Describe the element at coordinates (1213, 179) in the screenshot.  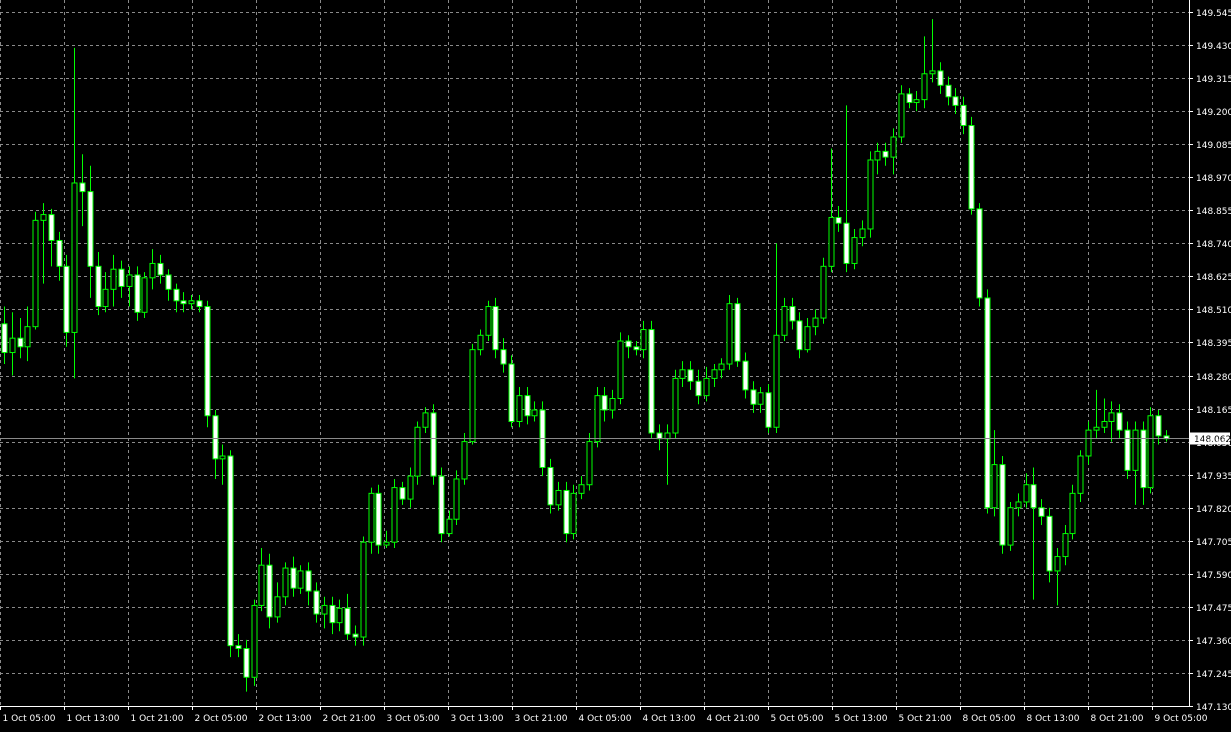
I see `price-tick-label: 148.970` at that location.